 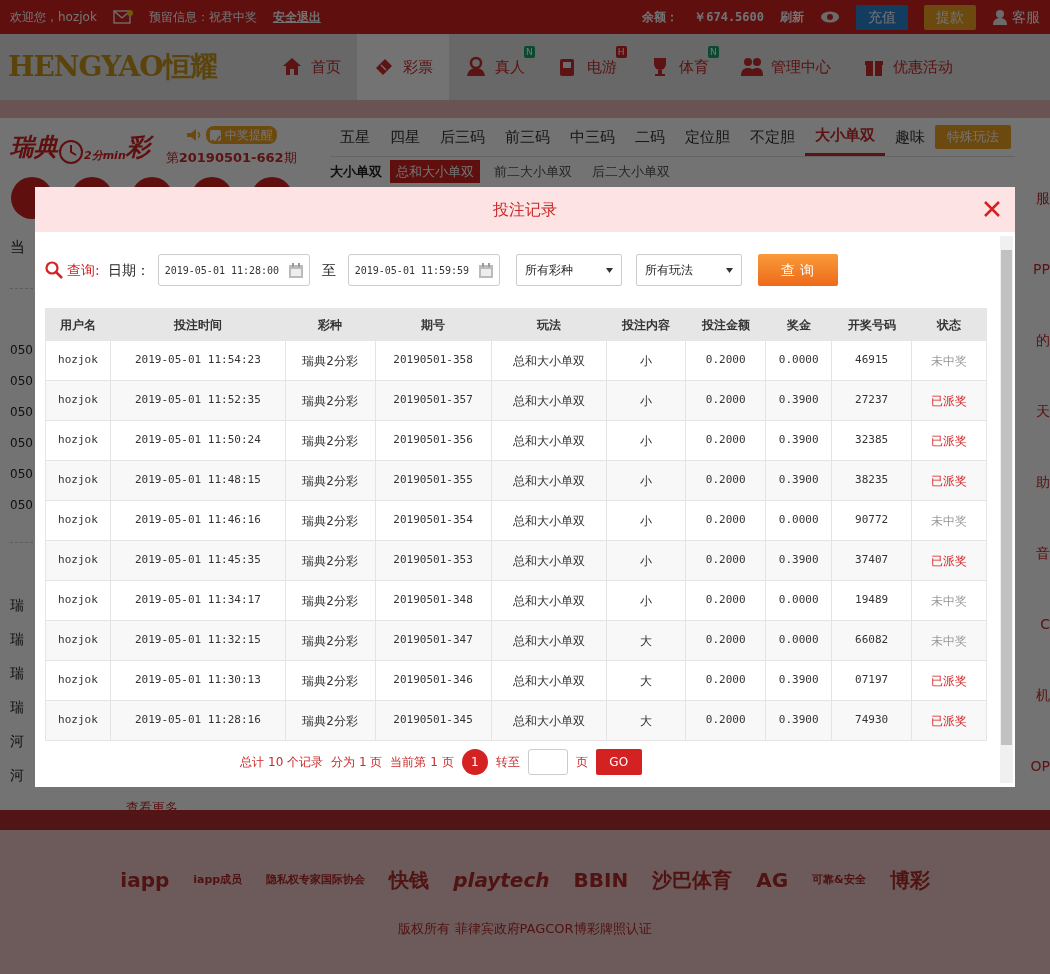 I want to click on partner-logo-text: 博彩, so click(x=909, y=881).